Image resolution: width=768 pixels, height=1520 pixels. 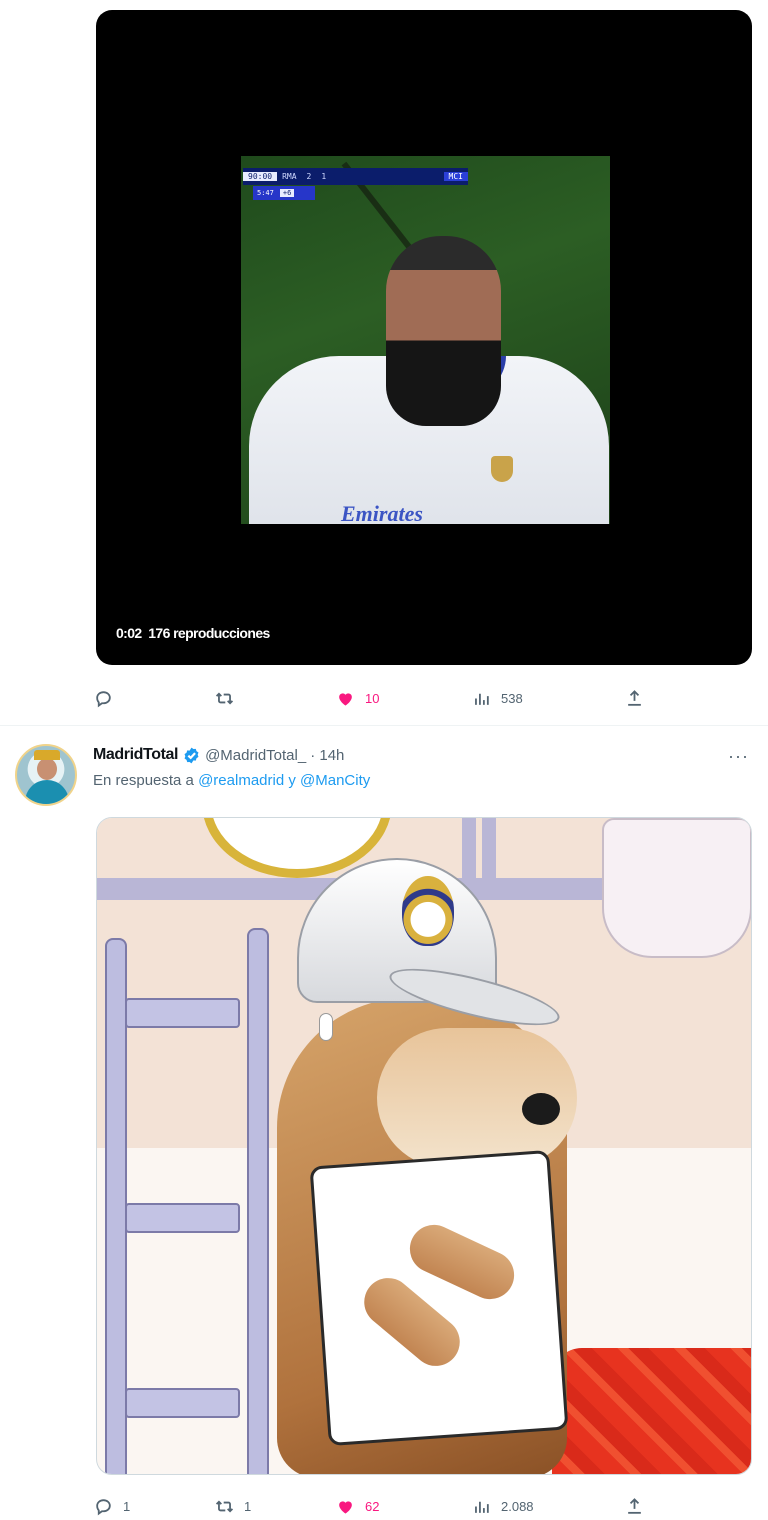 What do you see at coordinates (439, 1298) in the screenshot?
I see `meme-pillow` at bounding box center [439, 1298].